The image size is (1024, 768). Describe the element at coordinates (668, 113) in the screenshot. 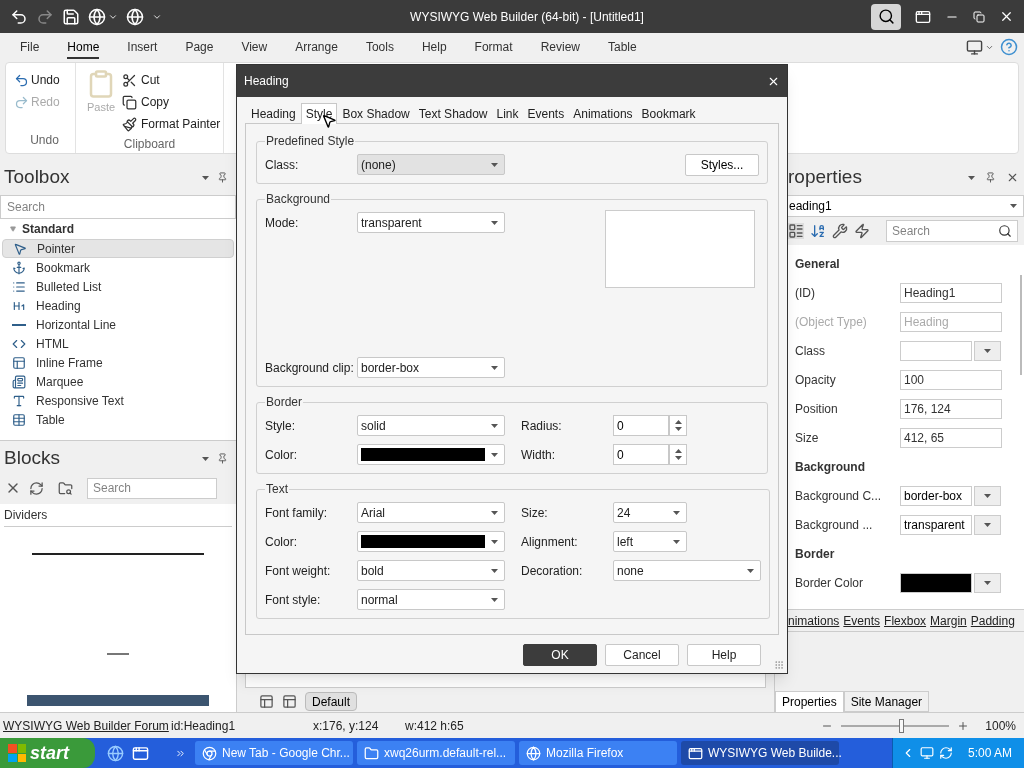

I see `dialog-tab: Bookmark` at that location.